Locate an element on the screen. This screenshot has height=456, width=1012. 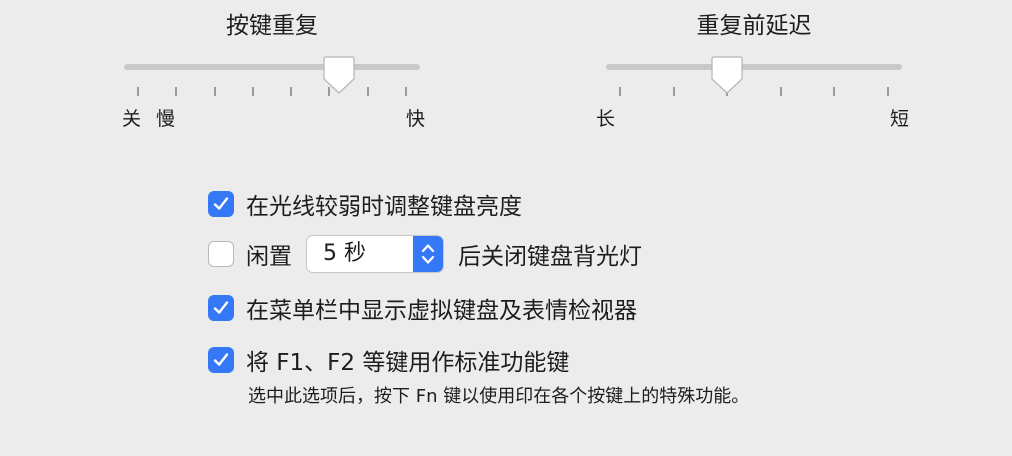
key-repeat-slow-label: 慢 is located at coordinates (166, 119).